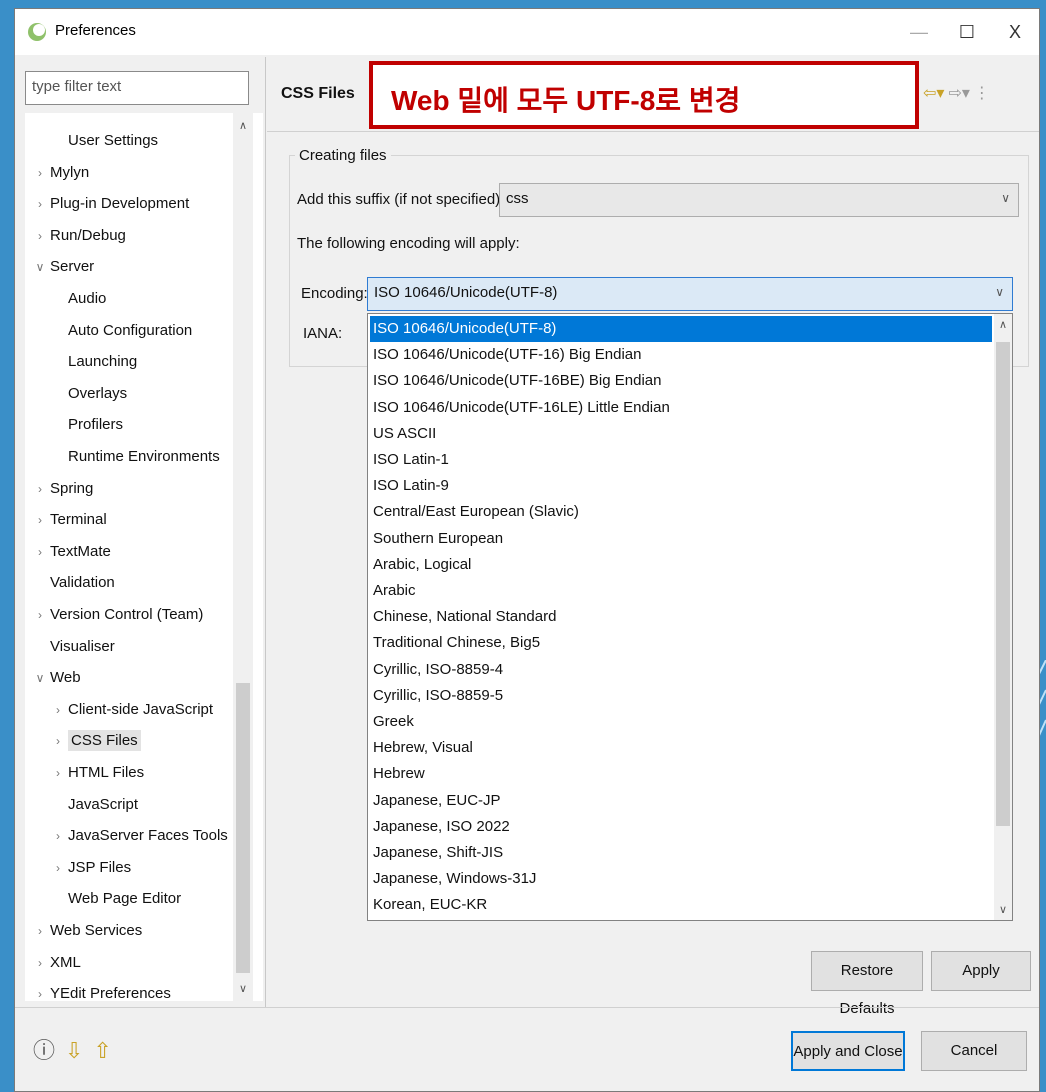 The image size is (1046, 1092). Describe the element at coordinates (318, 93) in the screenshot. I see `page-title: CSS Files` at that location.